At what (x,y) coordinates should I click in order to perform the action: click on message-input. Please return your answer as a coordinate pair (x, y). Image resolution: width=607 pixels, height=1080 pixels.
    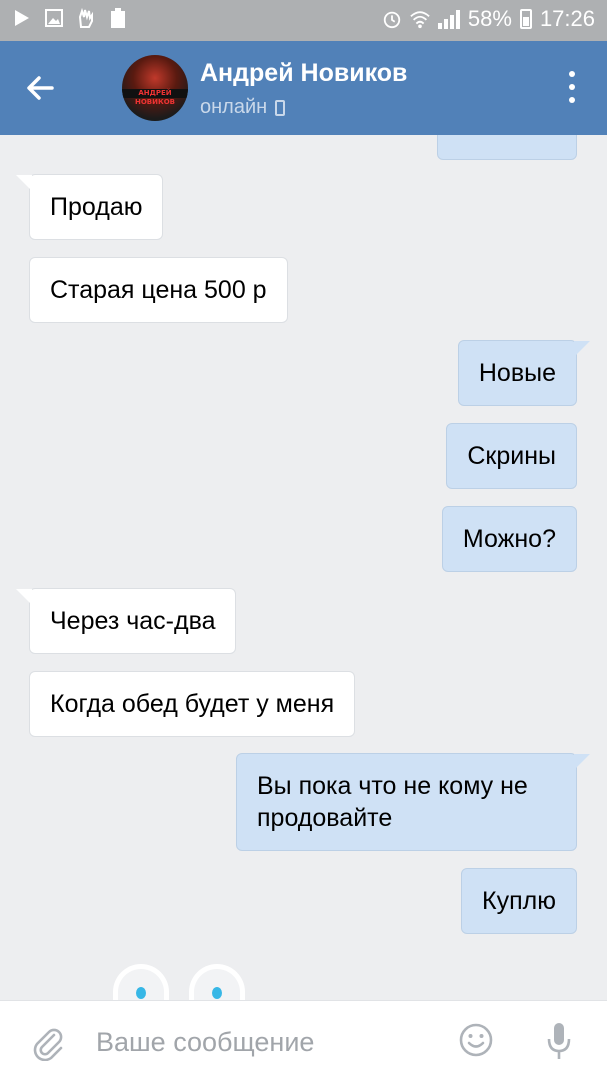
    Looking at the image, I should click on (261, 1042).